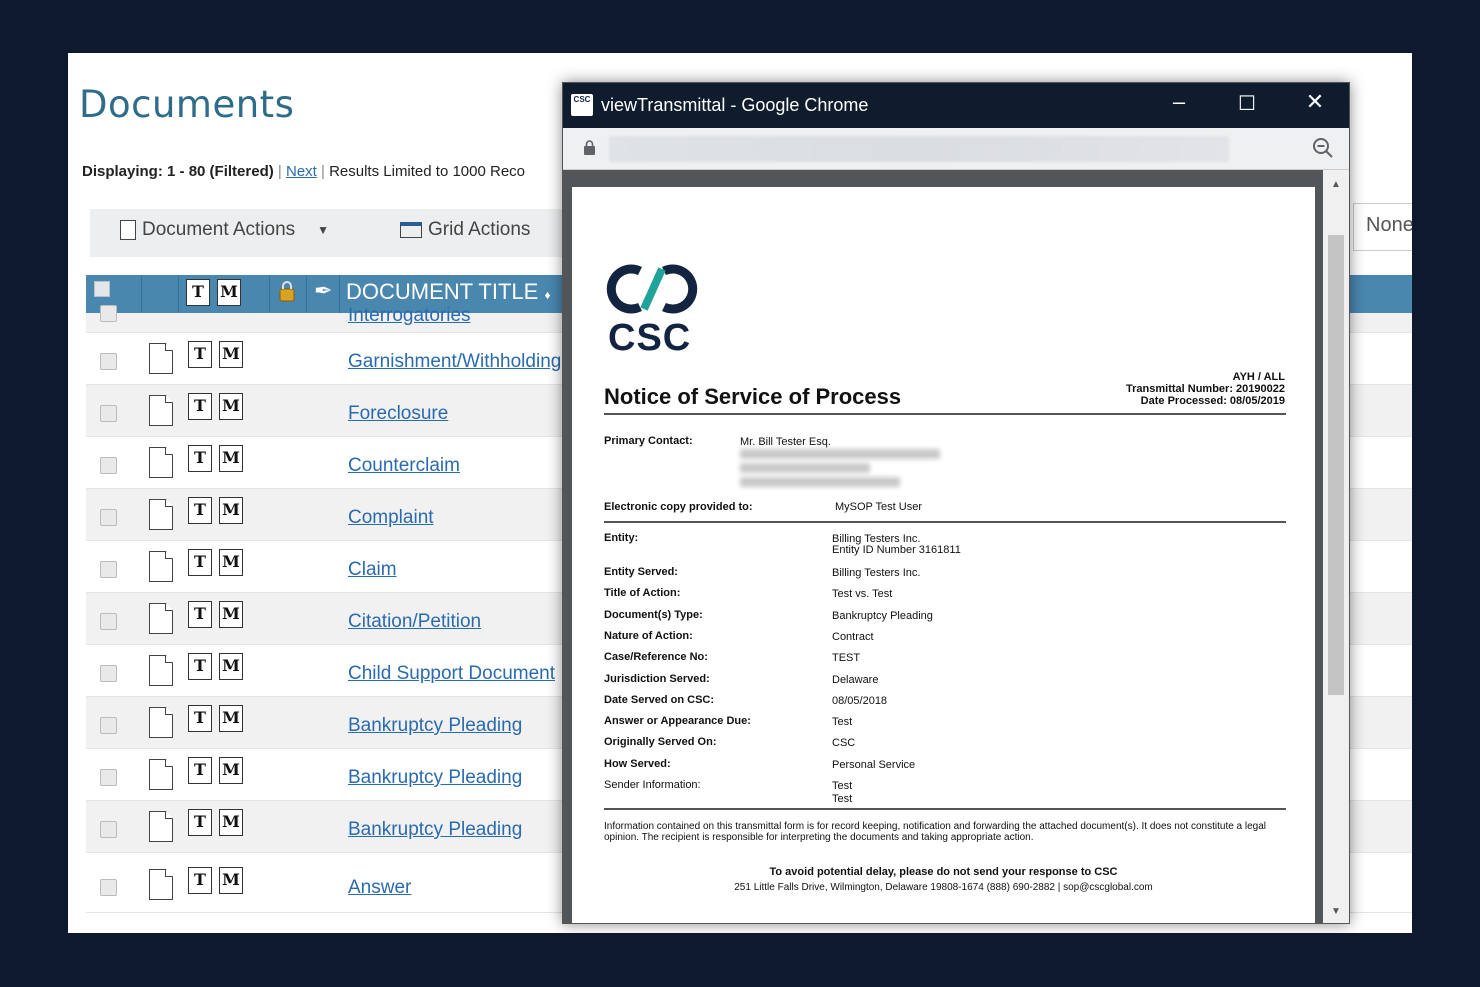  Describe the element at coordinates (451, 674) in the screenshot. I see `document-title-link: Child Support Document` at that location.